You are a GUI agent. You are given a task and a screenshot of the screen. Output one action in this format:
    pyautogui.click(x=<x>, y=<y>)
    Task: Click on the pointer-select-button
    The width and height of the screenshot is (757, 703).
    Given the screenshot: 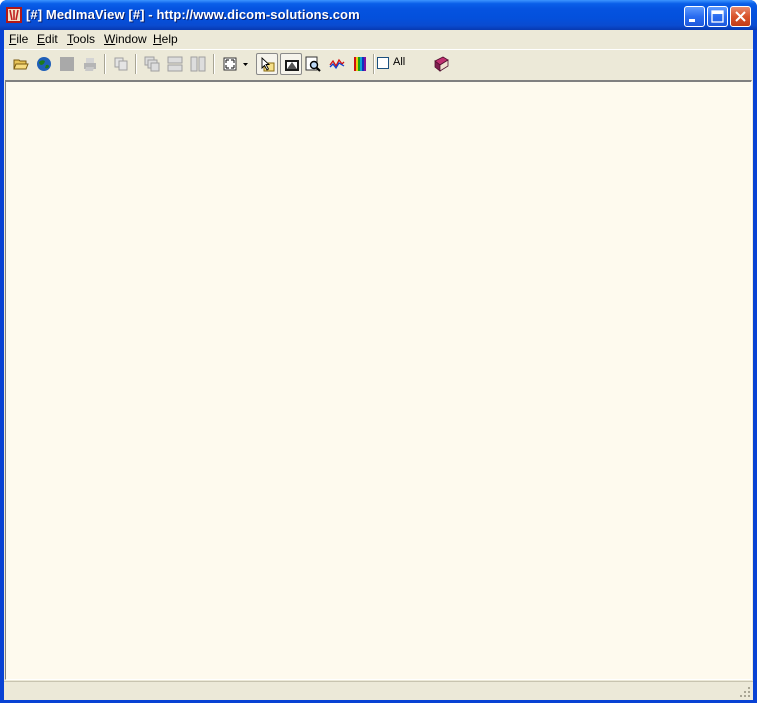 What is the action you would take?
    pyautogui.click(x=267, y=64)
    